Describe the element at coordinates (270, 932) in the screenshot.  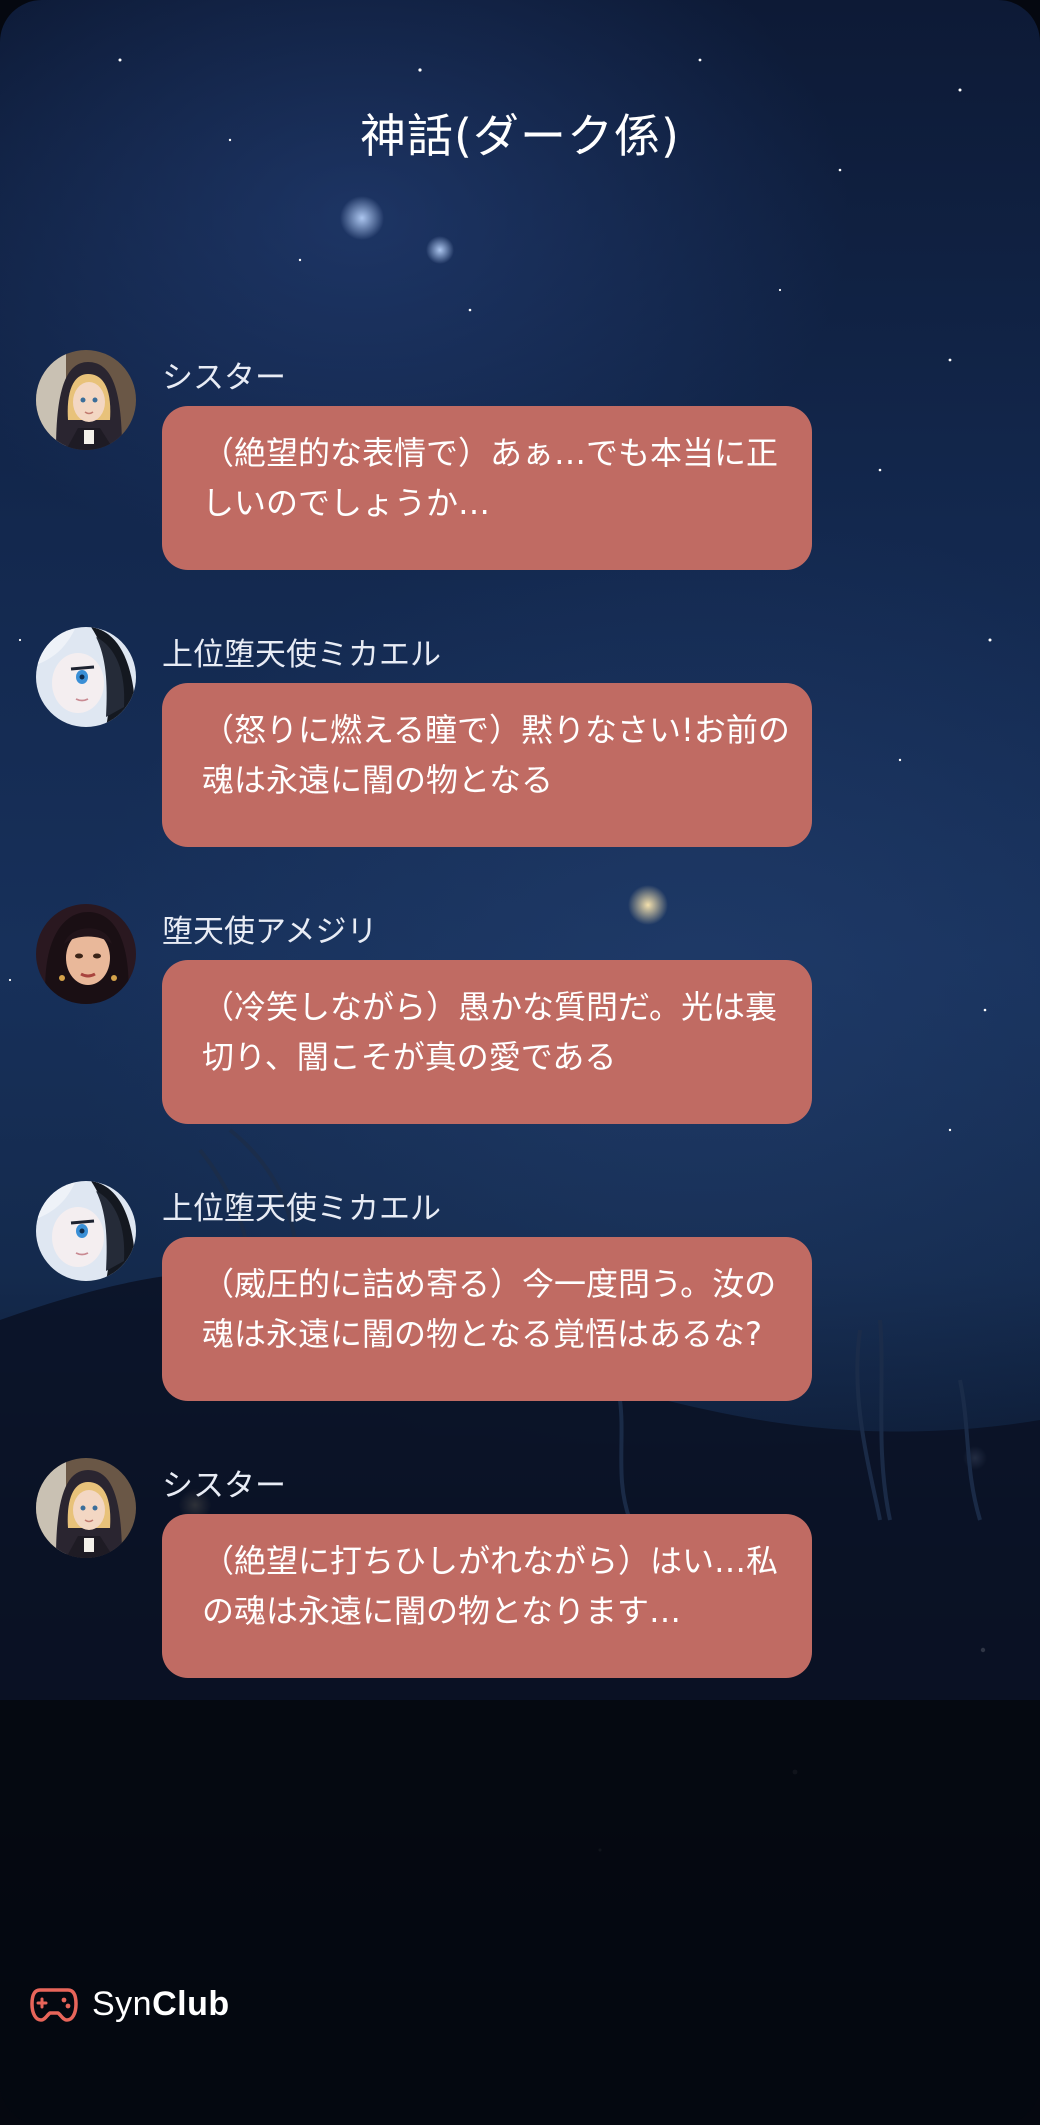
I see `sender-name: 堕天使アメジリ` at that location.